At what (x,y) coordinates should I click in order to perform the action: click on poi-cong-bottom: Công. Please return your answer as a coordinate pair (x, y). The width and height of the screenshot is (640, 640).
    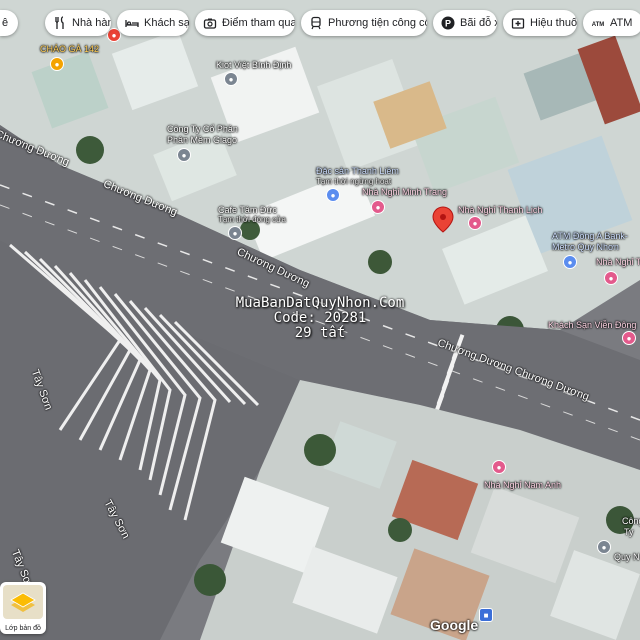
    Looking at the image, I should click on (631, 521).